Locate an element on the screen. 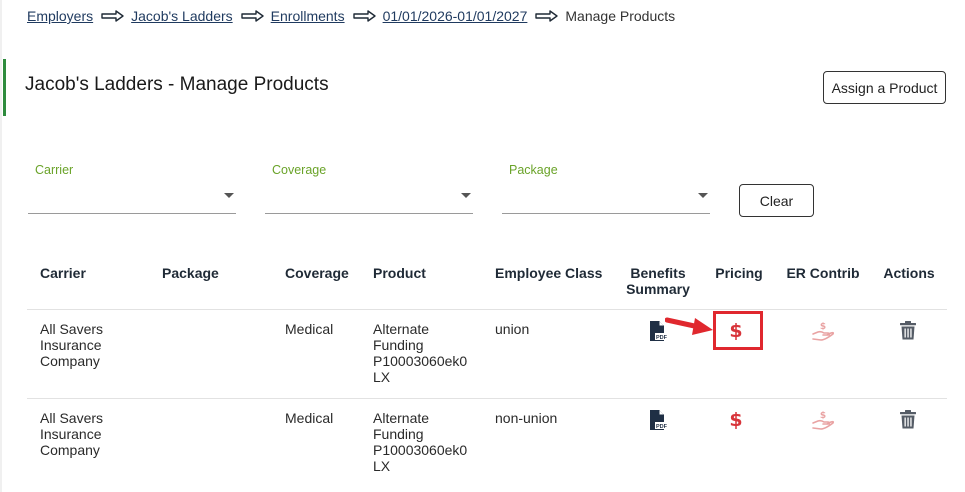 This screenshot has height=492, width=965. column-header-benefits-summary-line1: Benefits is located at coordinates (658, 273).